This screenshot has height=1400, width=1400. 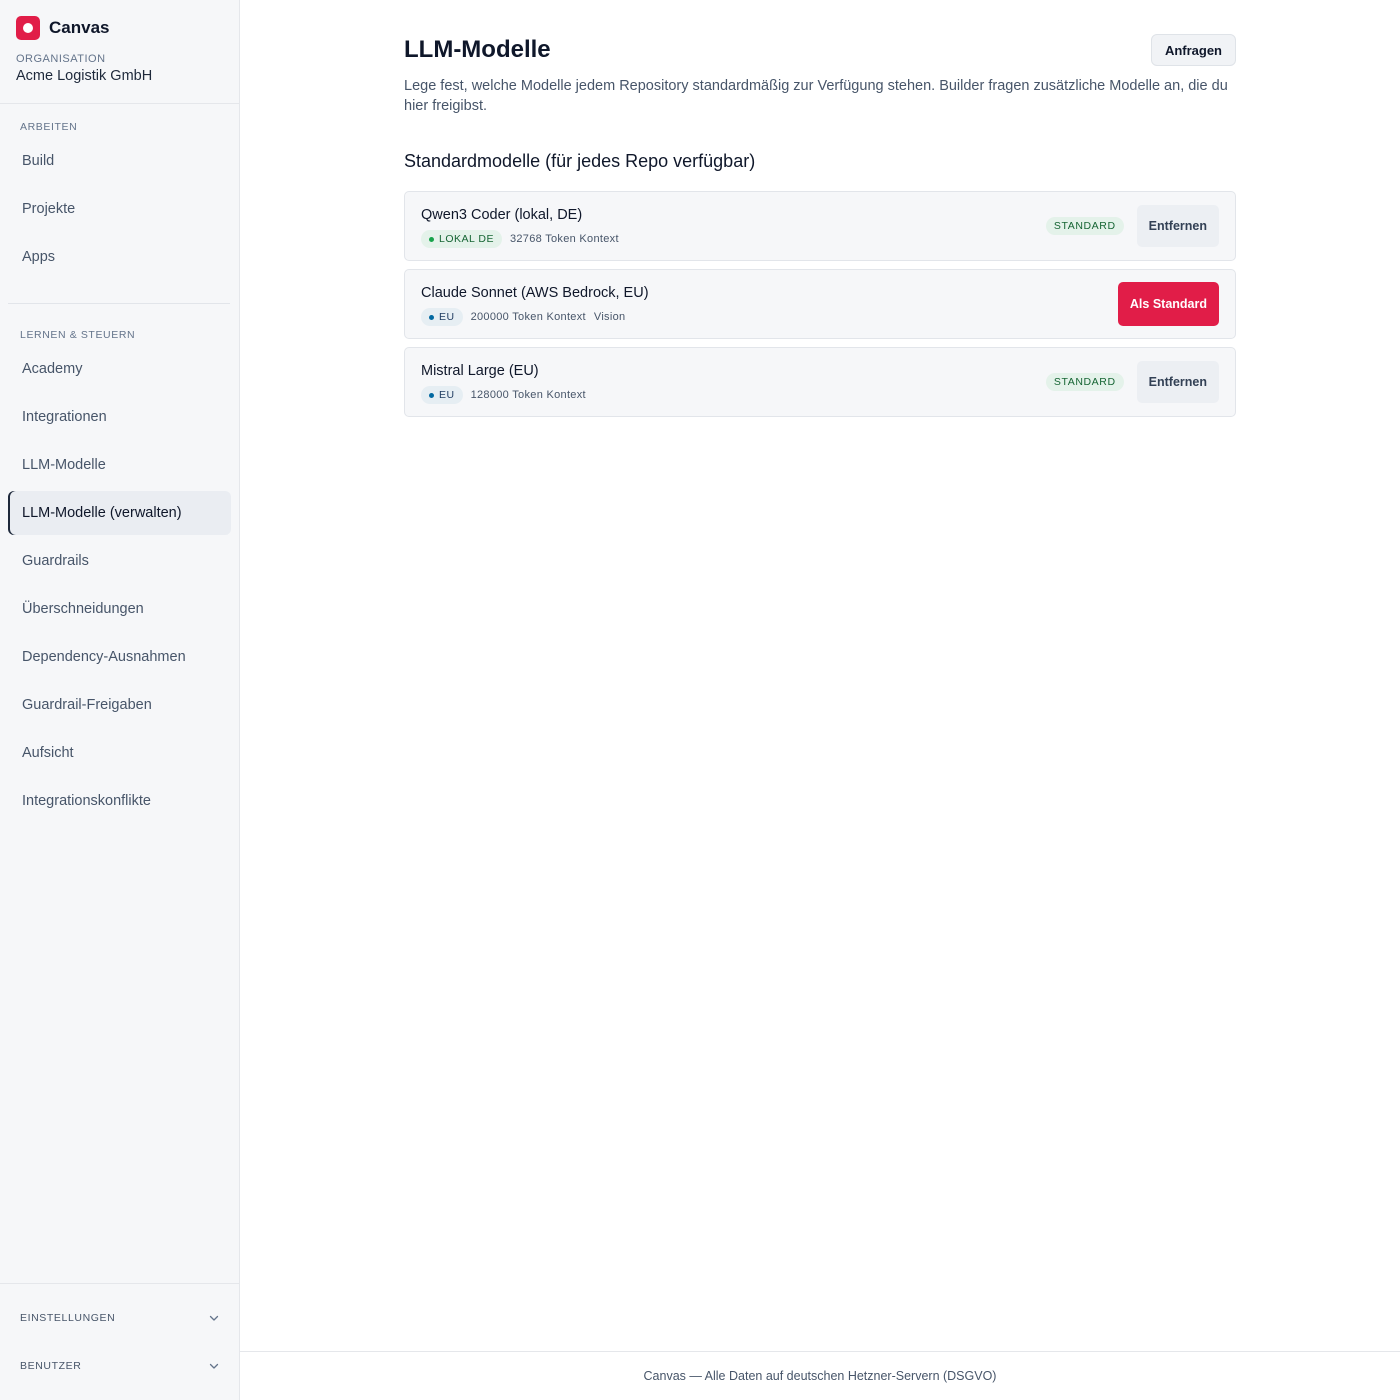 I want to click on page-title: LLM-Modelle, so click(x=477, y=49).